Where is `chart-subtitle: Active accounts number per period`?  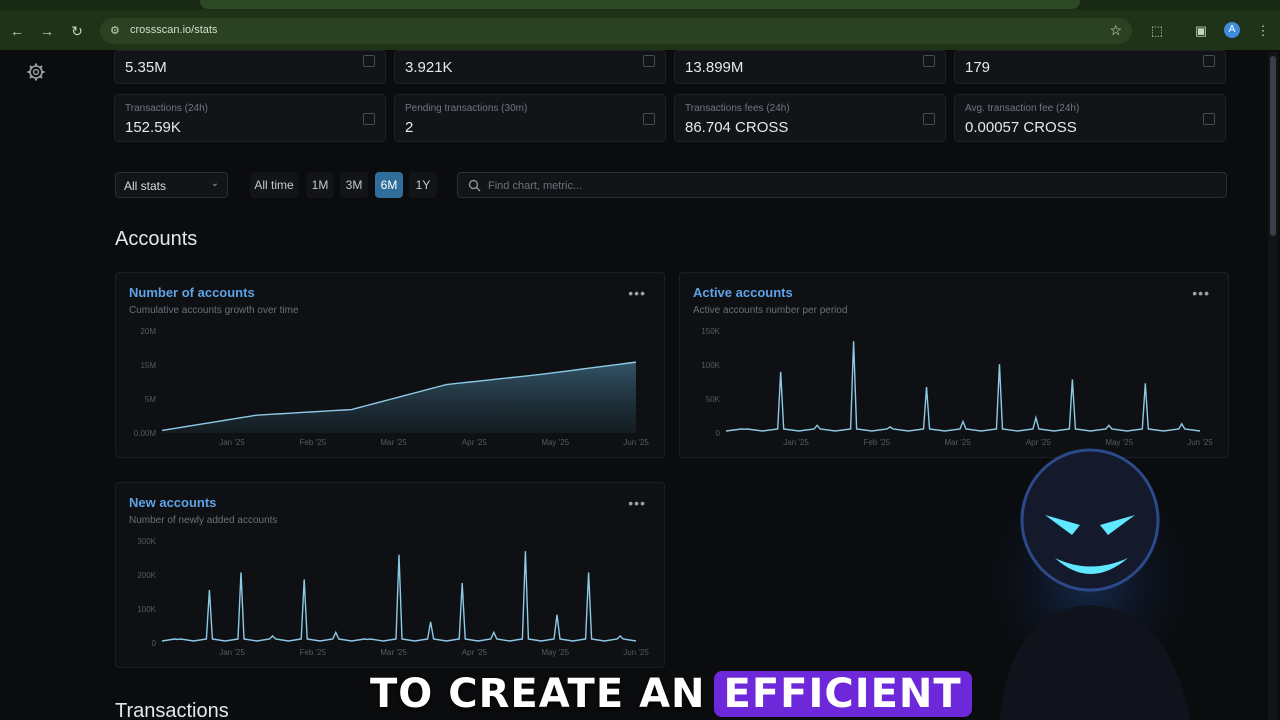
chart-subtitle: Active accounts number per period is located at coordinates (770, 310).